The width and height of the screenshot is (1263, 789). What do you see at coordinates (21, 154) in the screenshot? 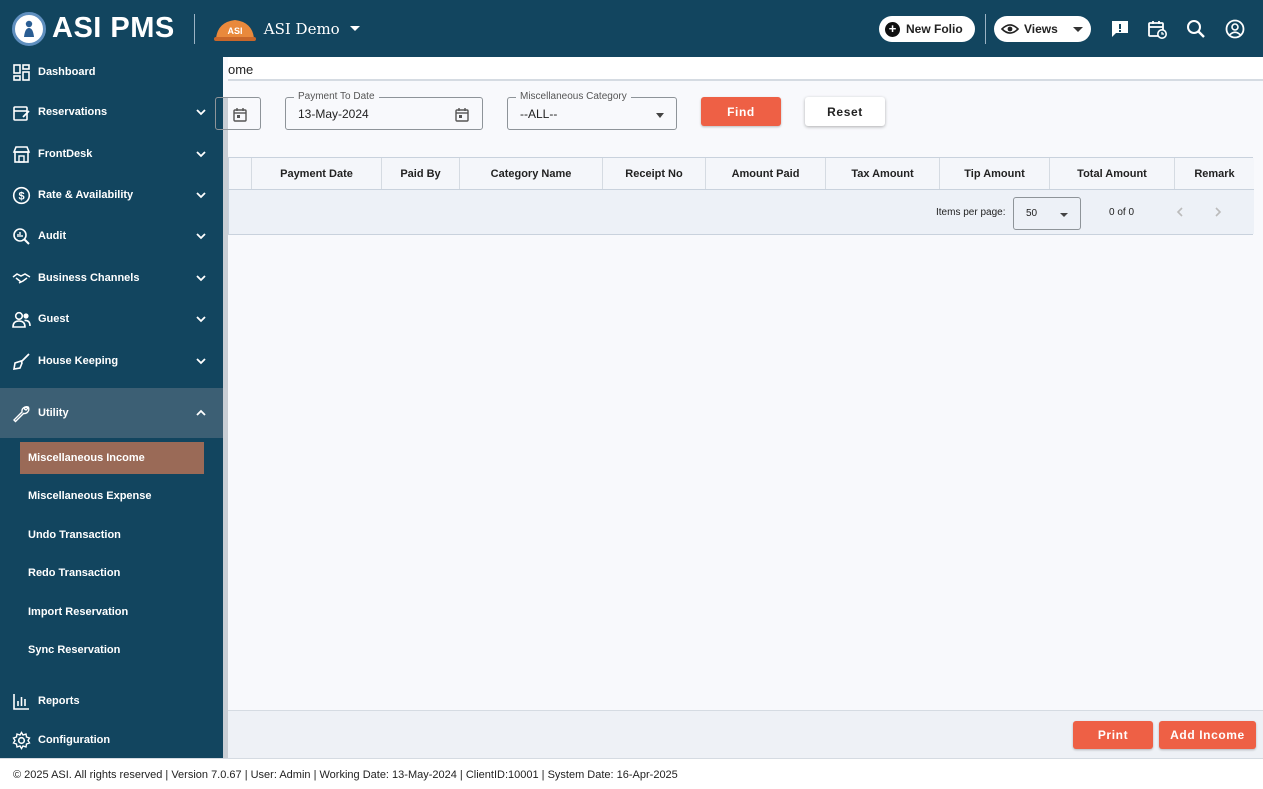
I see `frontdesk-icon` at bounding box center [21, 154].